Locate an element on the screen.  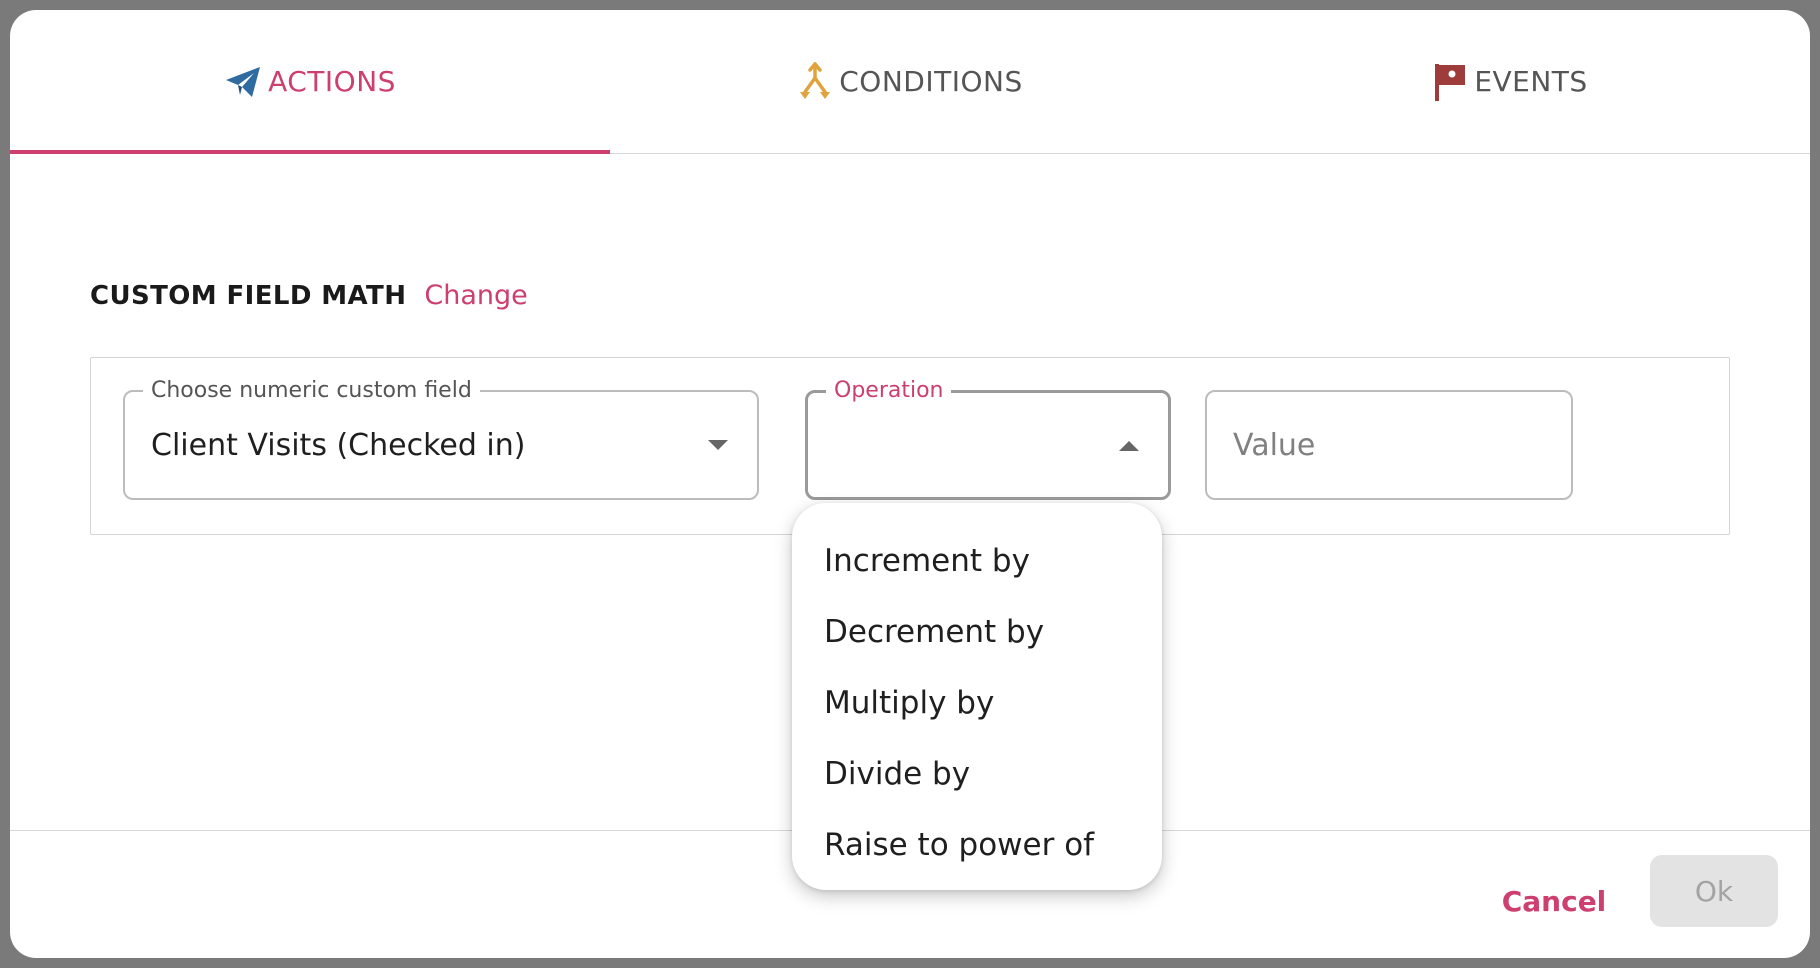
tab-conditions: CONDITIONS is located at coordinates (910, 81).